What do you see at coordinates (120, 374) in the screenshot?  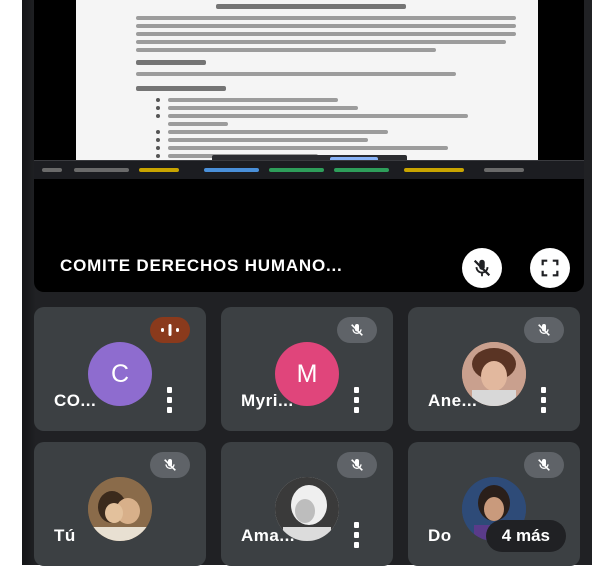 I see `avatar: C` at bounding box center [120, 374].